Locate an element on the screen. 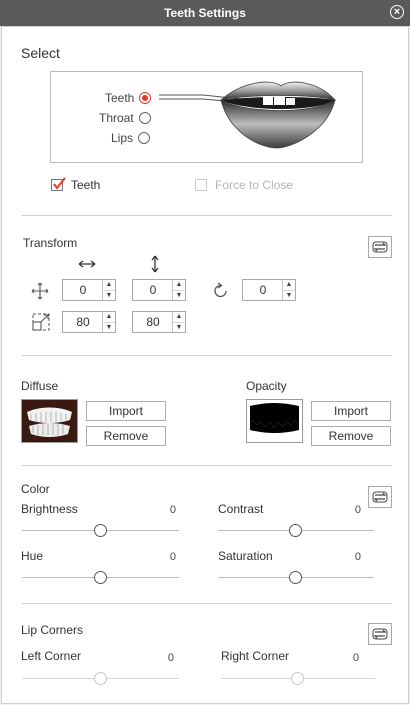  teeth-checkbox: Teeth is located at coordinates (76, 184).